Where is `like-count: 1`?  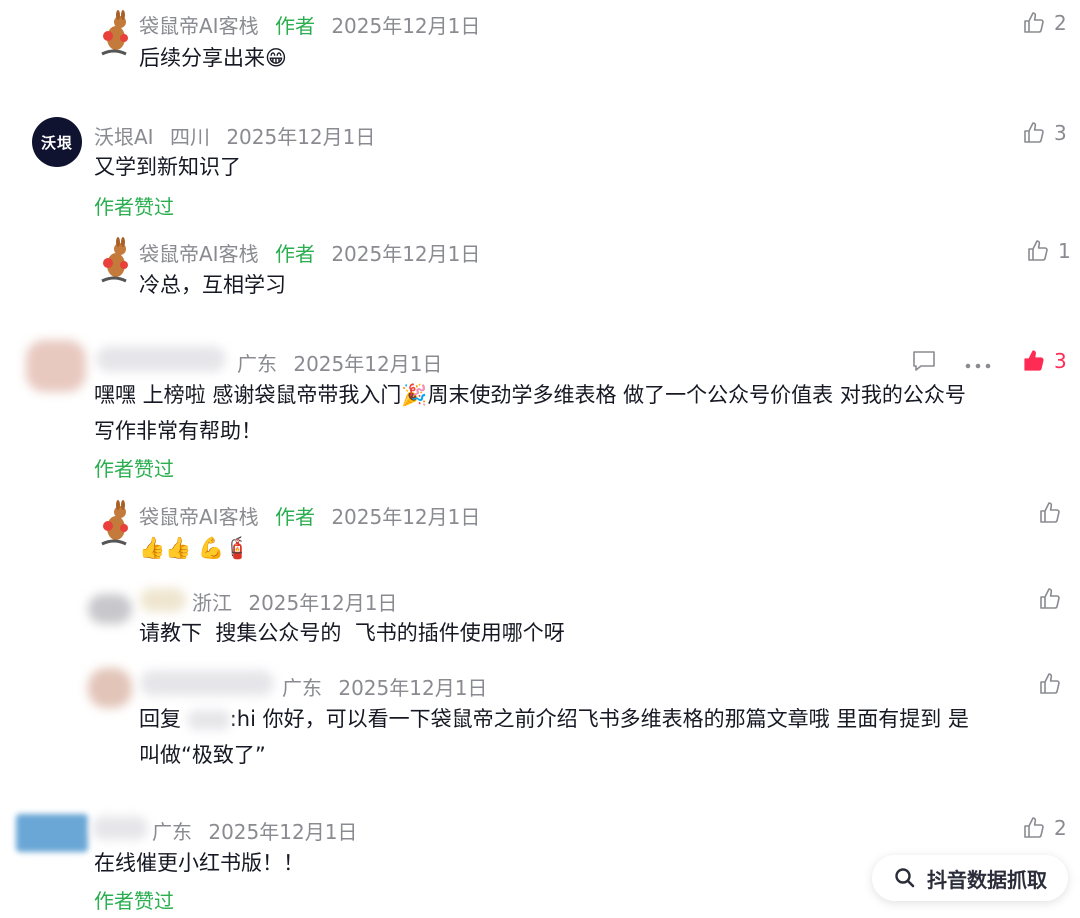
like-count: 1 is located at coordinates (1064, 251).